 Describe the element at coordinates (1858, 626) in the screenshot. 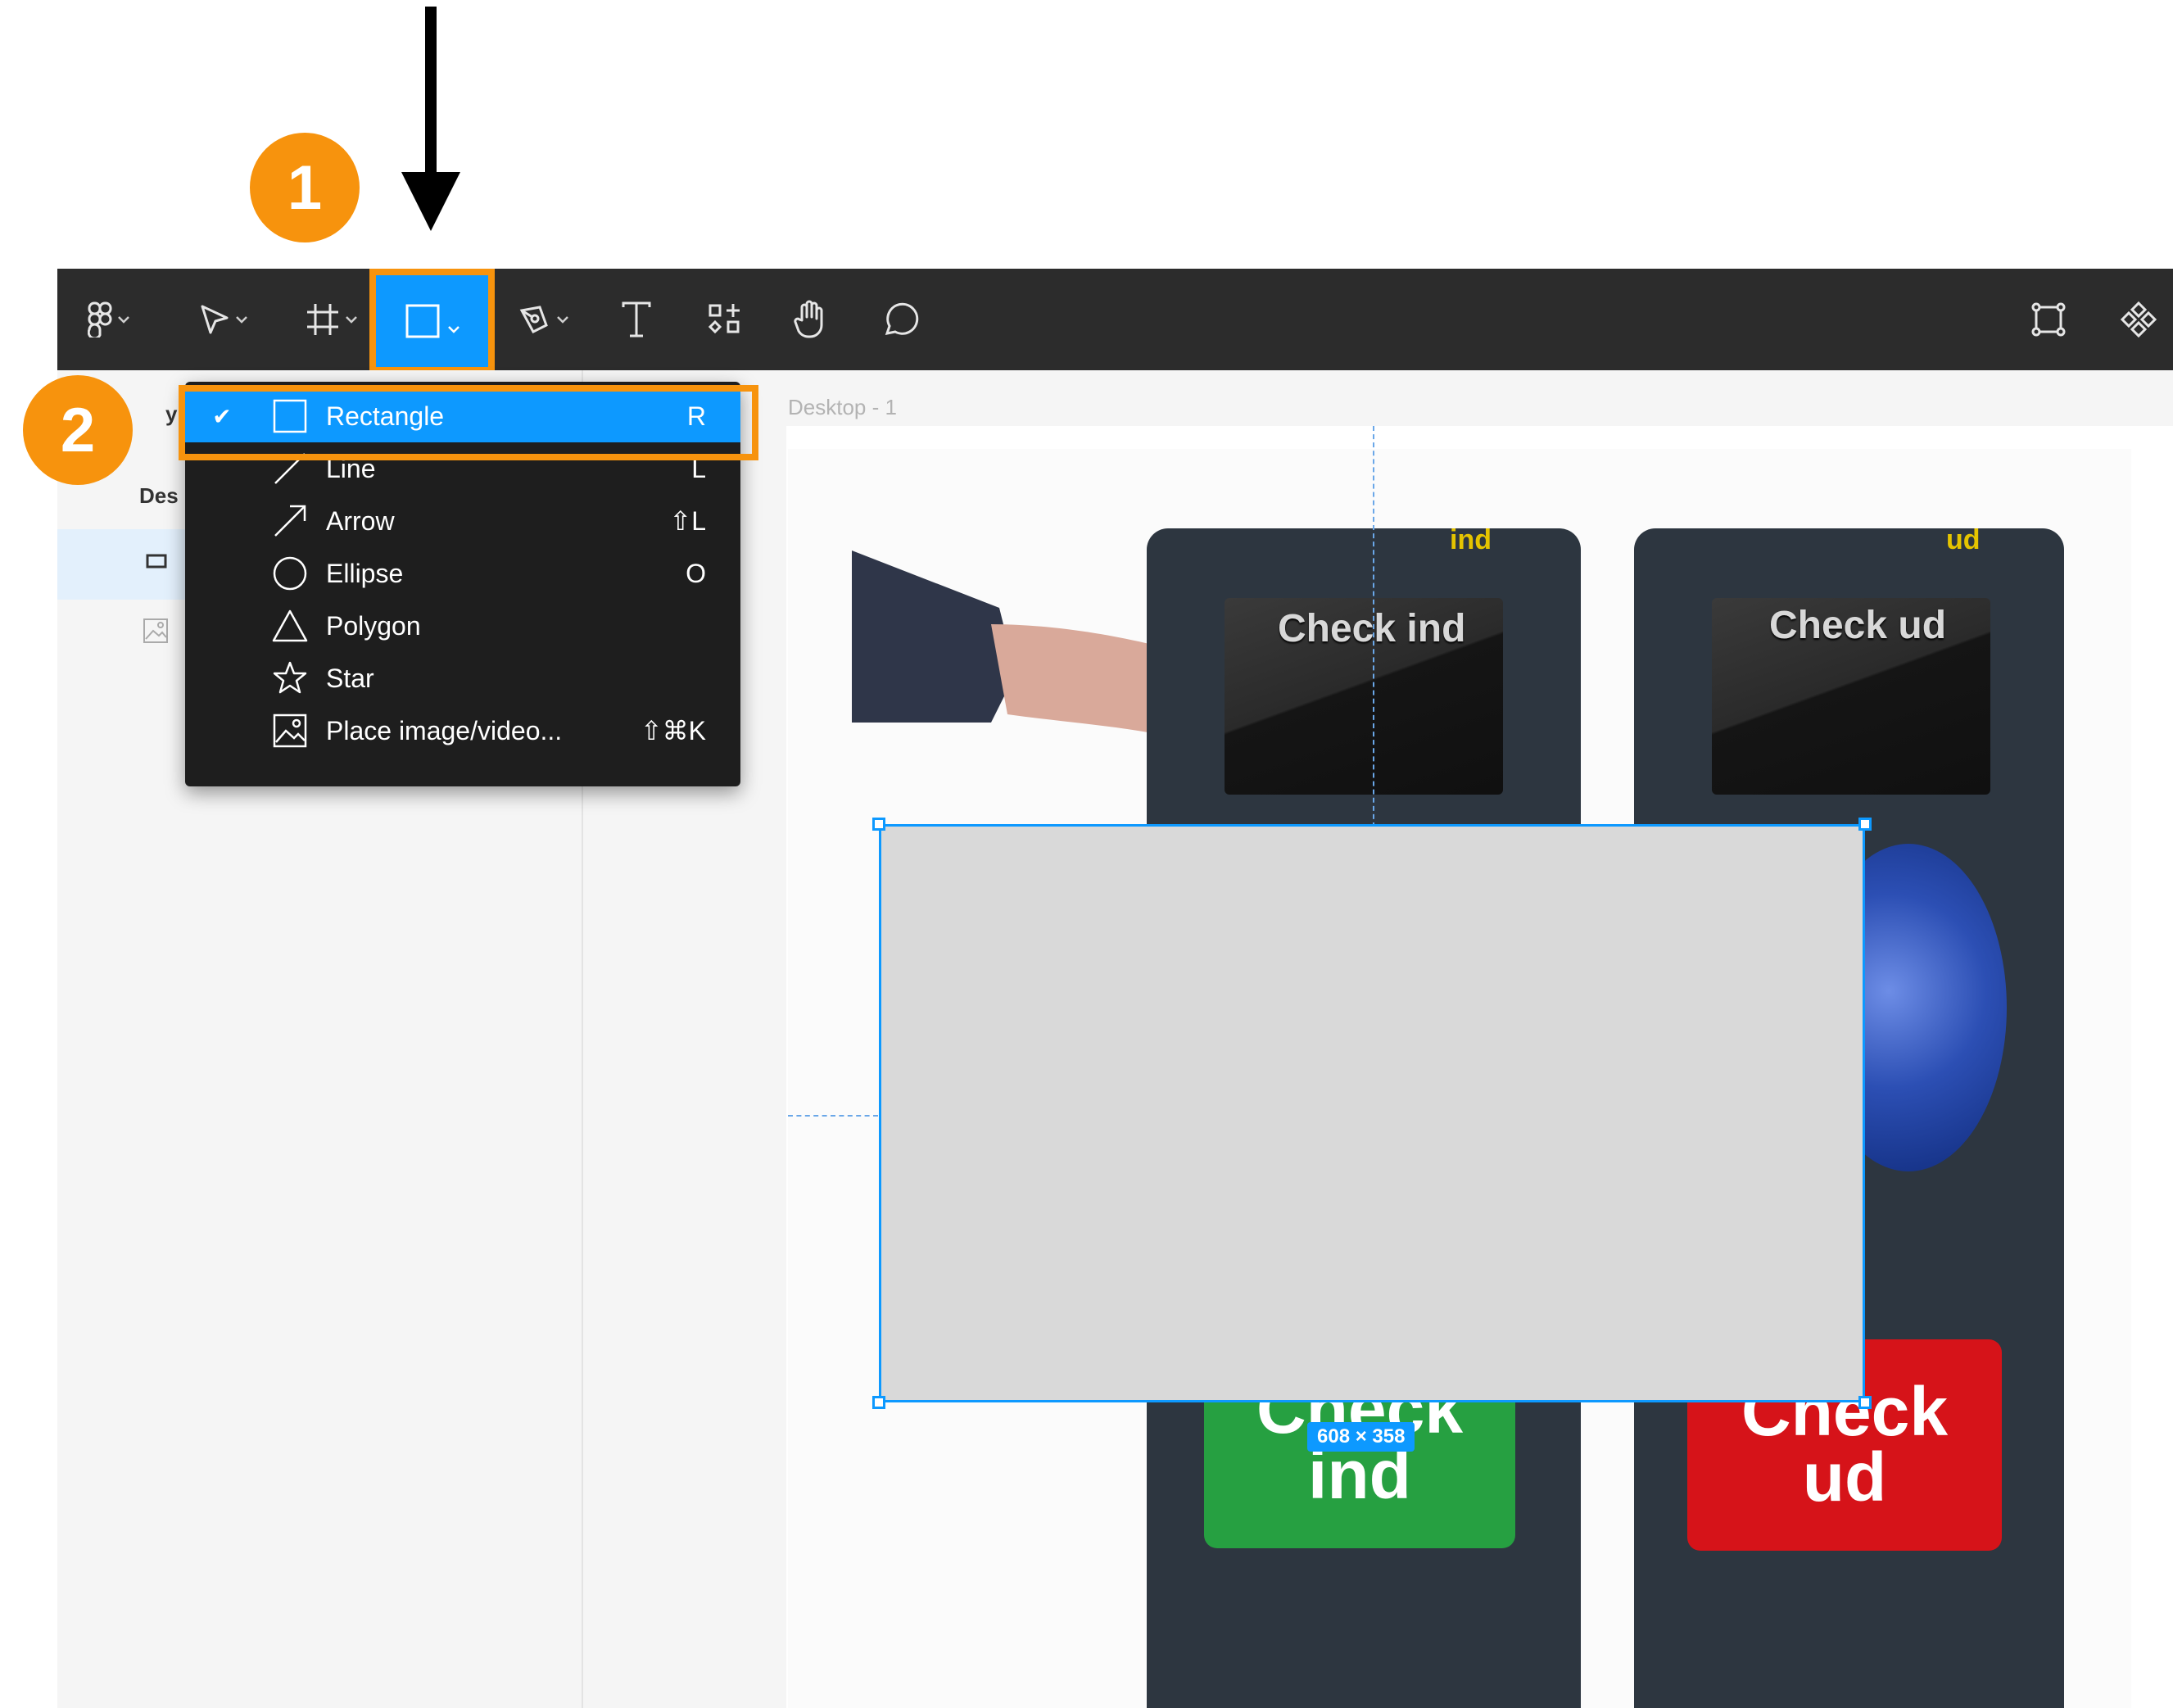

I see `screen-text-ud: Check ud` at that location.